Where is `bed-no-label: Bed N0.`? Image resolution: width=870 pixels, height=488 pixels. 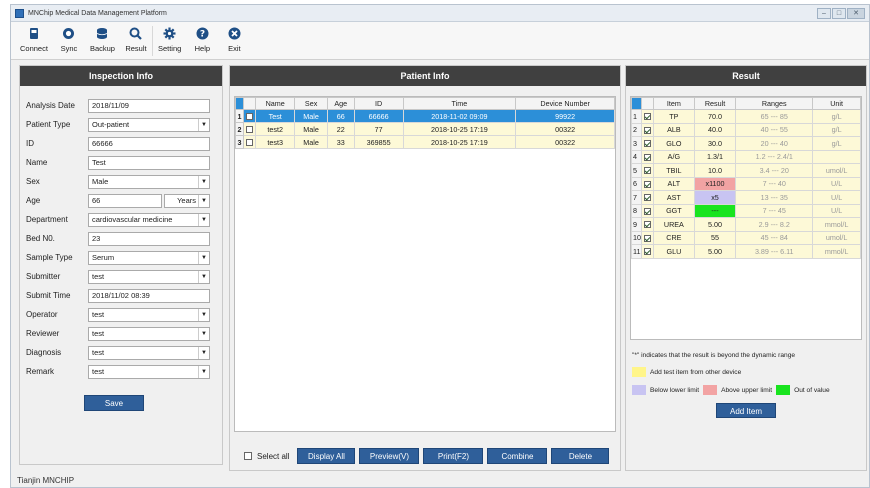
bed-no-label: Bed N0. is located at coordinates (40, 238).